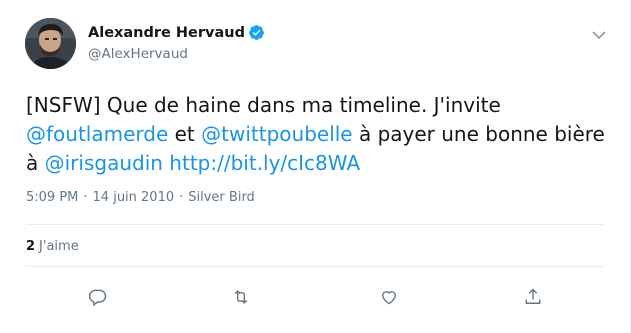 The height and width of the screenshot is (333, 631). Describe the element at coordinates (264, 163) in the screenshot. I see `url-link: http://bit.ly/cIc8WA` at that location.